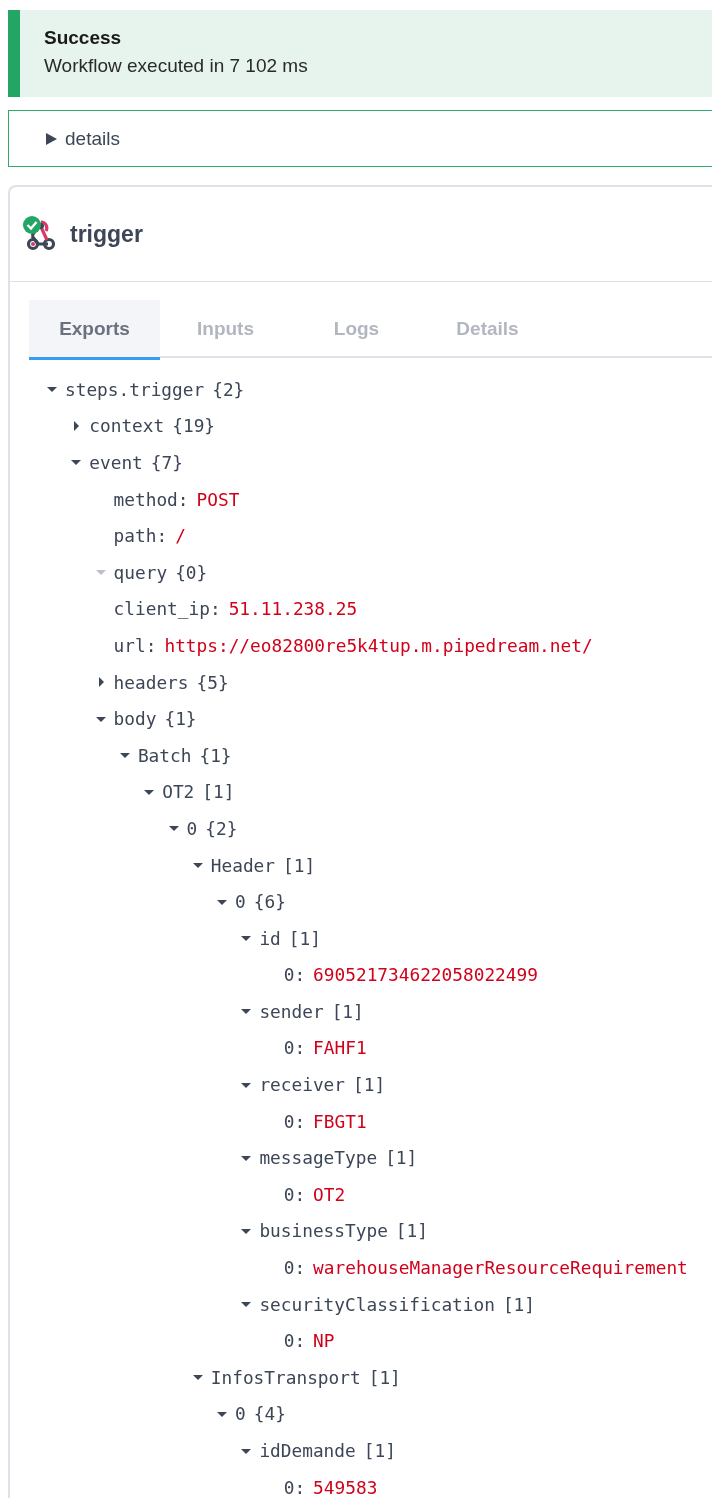 Image resolution: width=712 pixels, height=1498 pixels. What do you see at coordinates (378, 645) in the screenshot?
I see `tree-value: https://eo82800re5k4tup.m.pipedream.net/` at bounding box center [378, 645].